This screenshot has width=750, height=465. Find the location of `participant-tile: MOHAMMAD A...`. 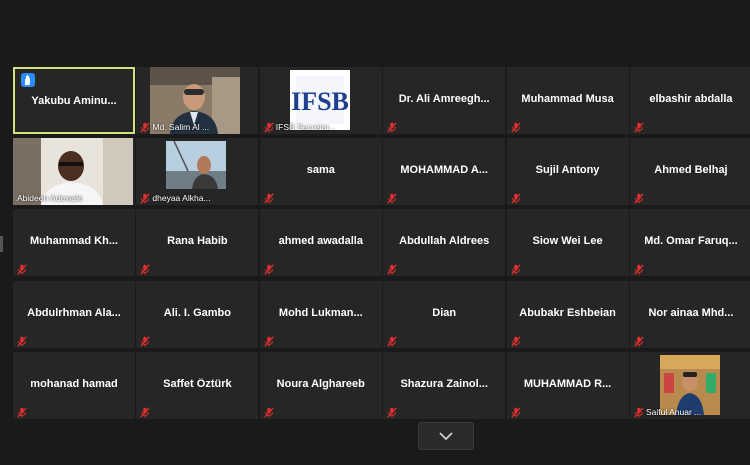

participant-tile: MOHAMMAD A... is located at coordinates (444, 172).